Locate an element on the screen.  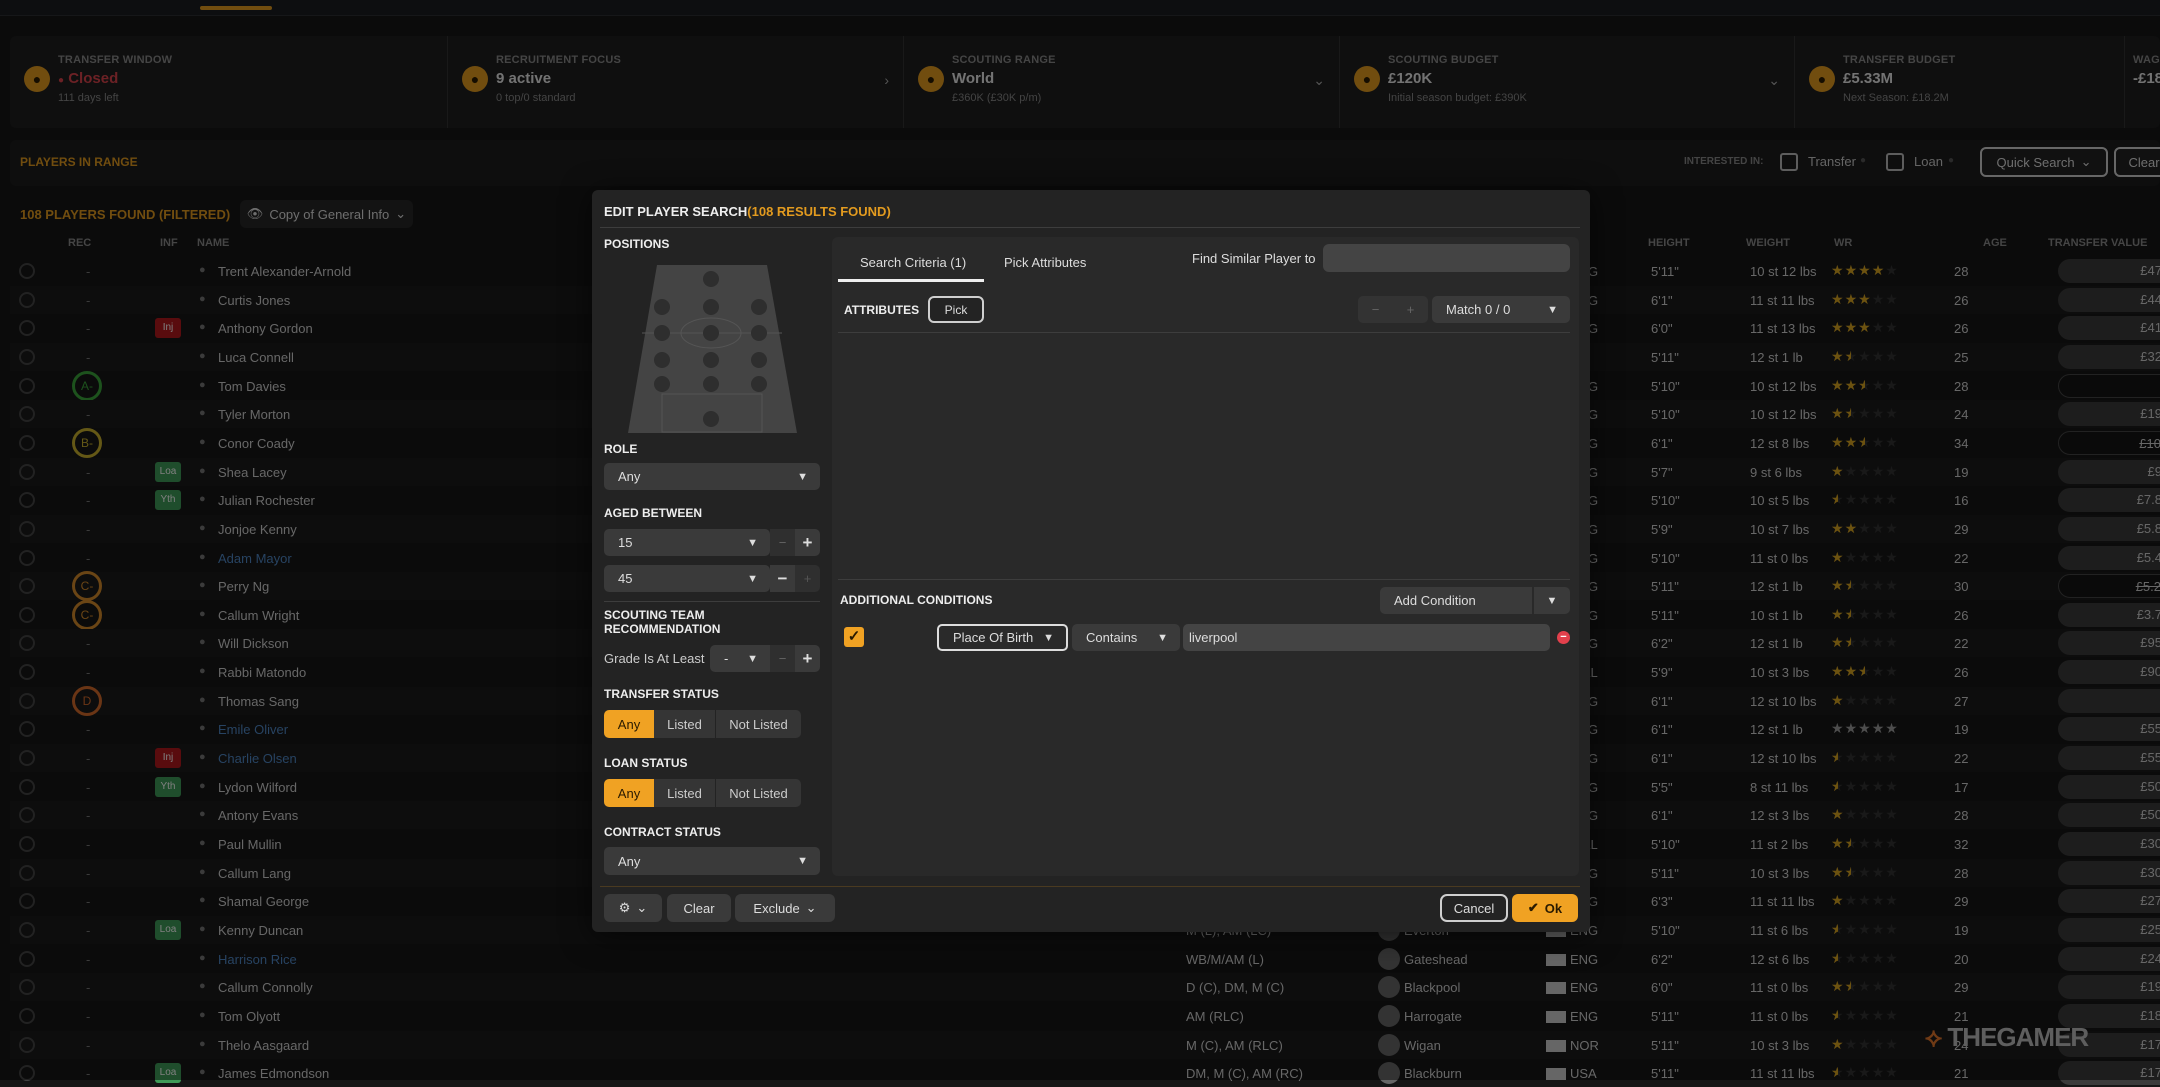
dialog-title: EDIT PLAYER SEARCH(108 RESULTS FOUND) is located at coordinates (747, 211).